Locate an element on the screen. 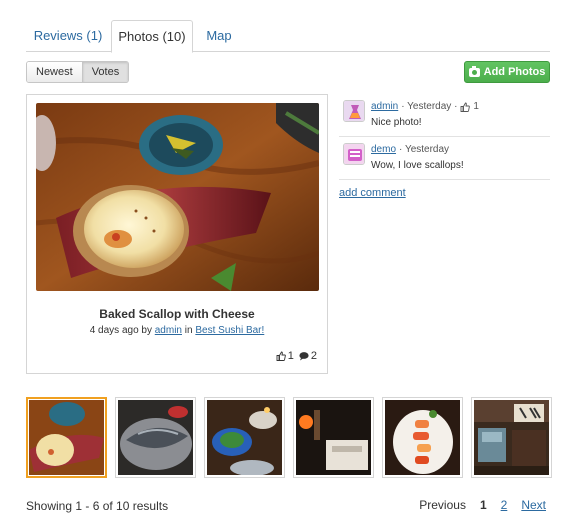 Image resolution: width=580 pixels, height=528 pixels. photo-title: Baked Scallop with Cheese is located at coordinates (177, 314).